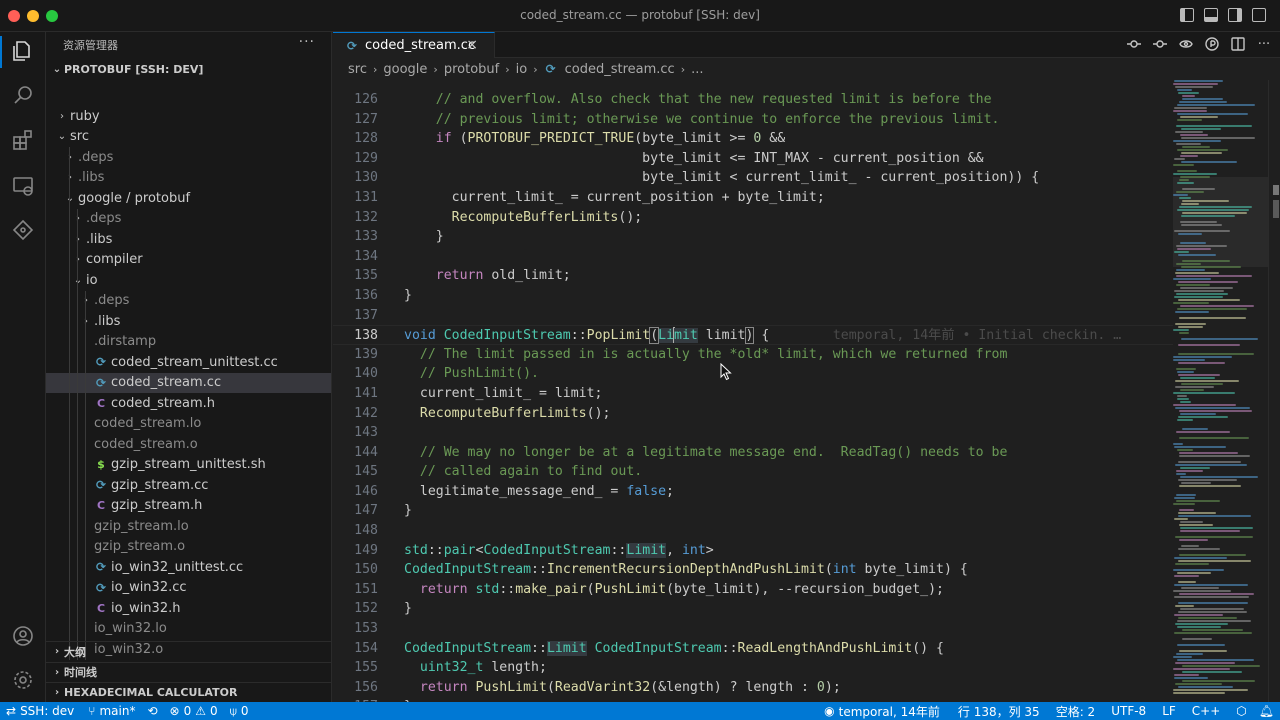 The width and height of the screenshot is (1280, 720). What do you see at coordinates (188, 628) in the screenshot?
I see `tree-file: io_win32.lo` at bounding box center [188, 628].